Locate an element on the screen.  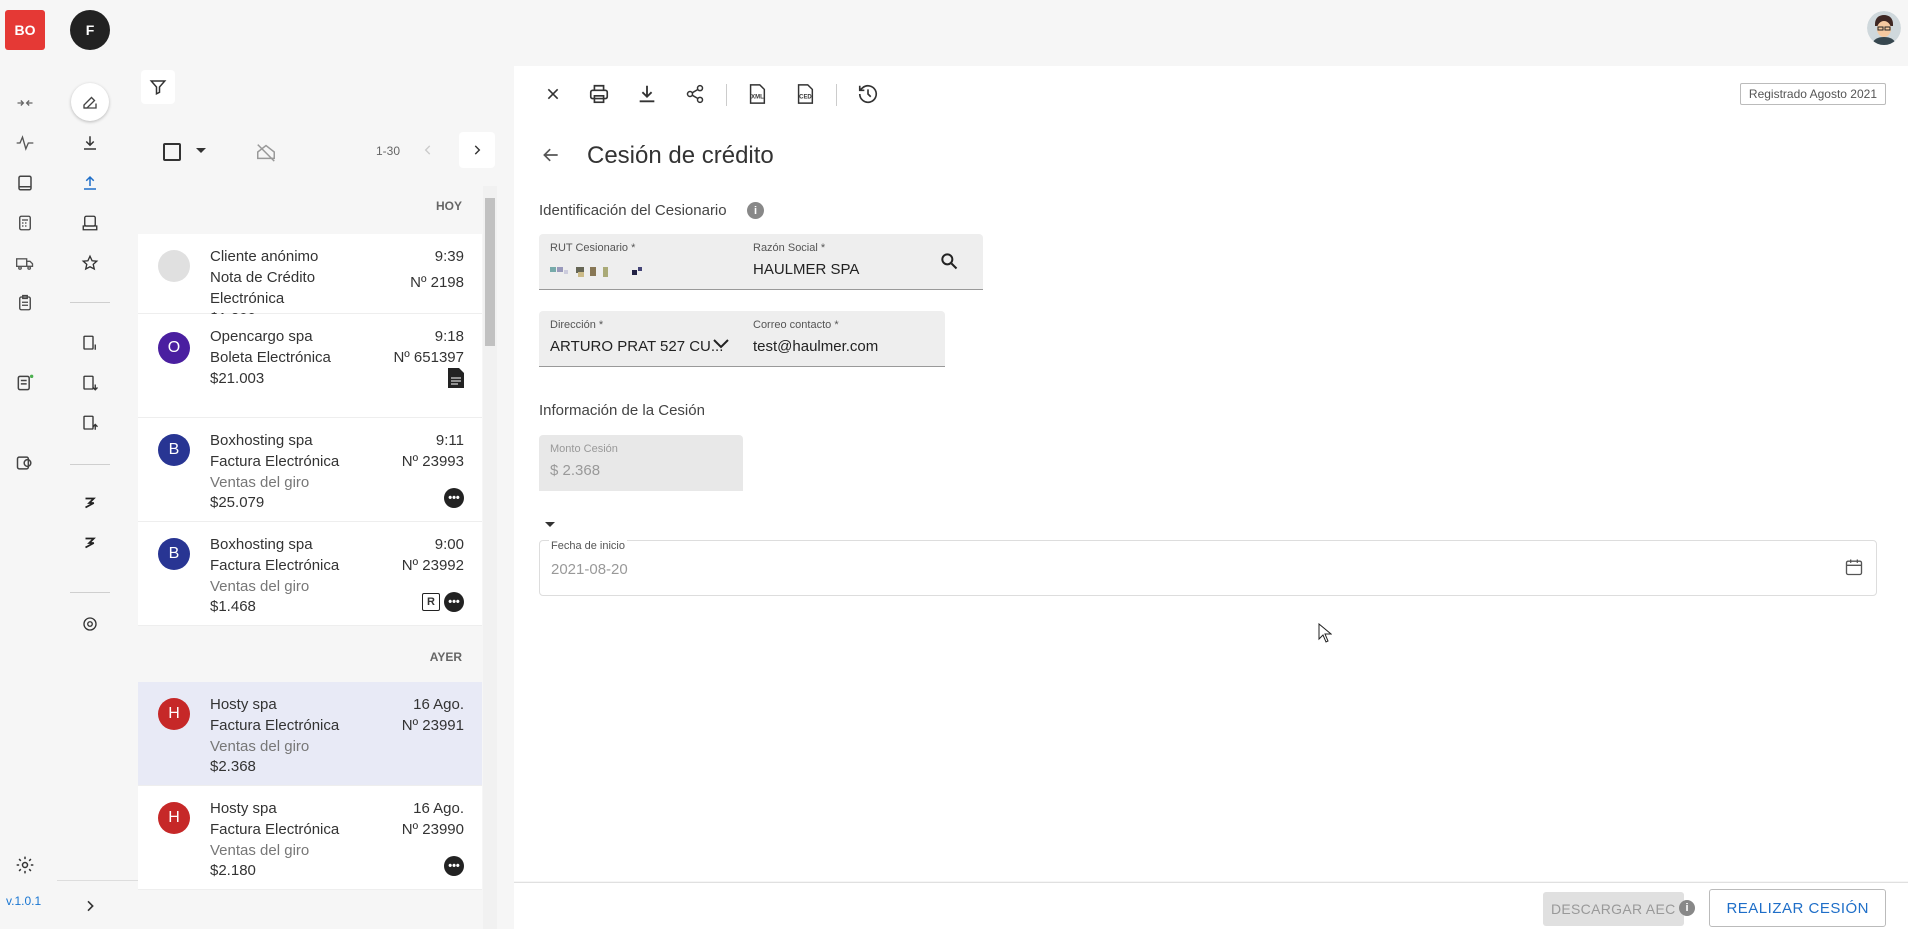
cesion-icon is located at coordinates (90, 503).